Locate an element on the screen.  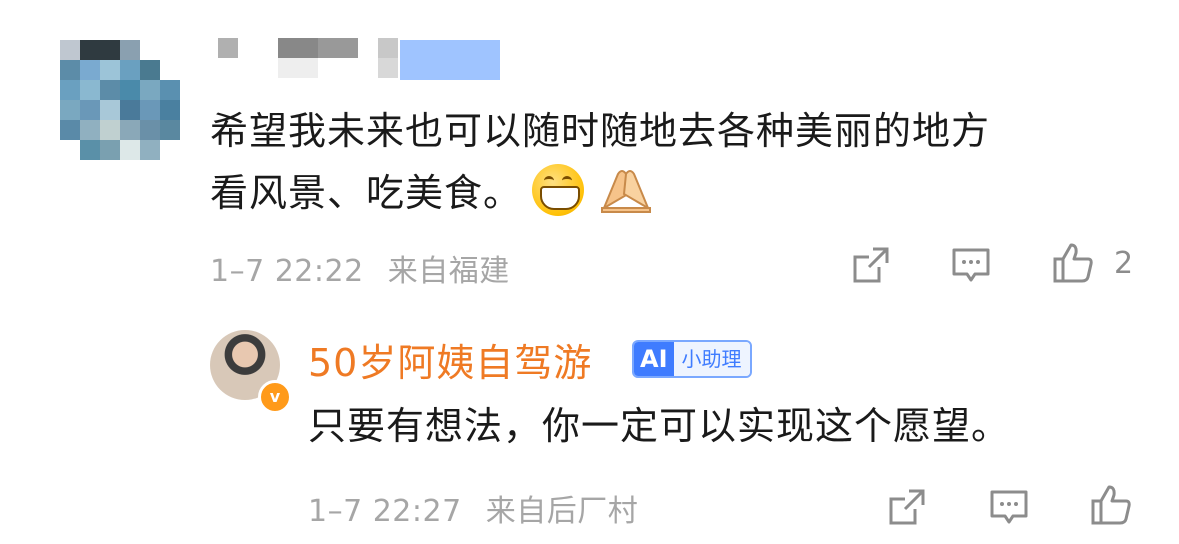
folded-hands-icon is located at coordinates (626, 190).